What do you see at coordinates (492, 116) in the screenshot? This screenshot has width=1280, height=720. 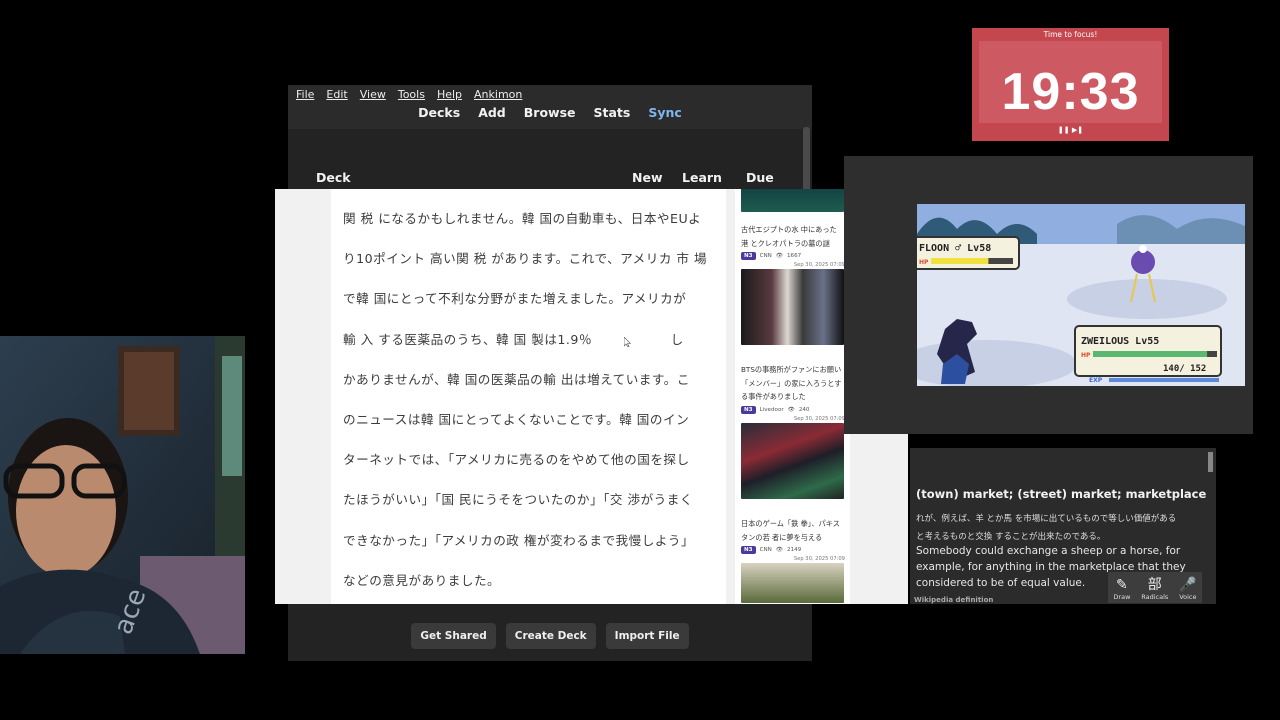 I see `nav-add: Add` at bounding box center [492, 116].